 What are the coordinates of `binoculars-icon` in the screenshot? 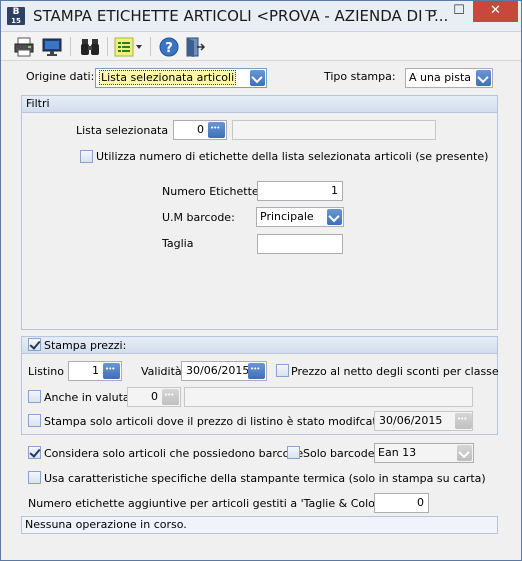 It's located at (90, 47).